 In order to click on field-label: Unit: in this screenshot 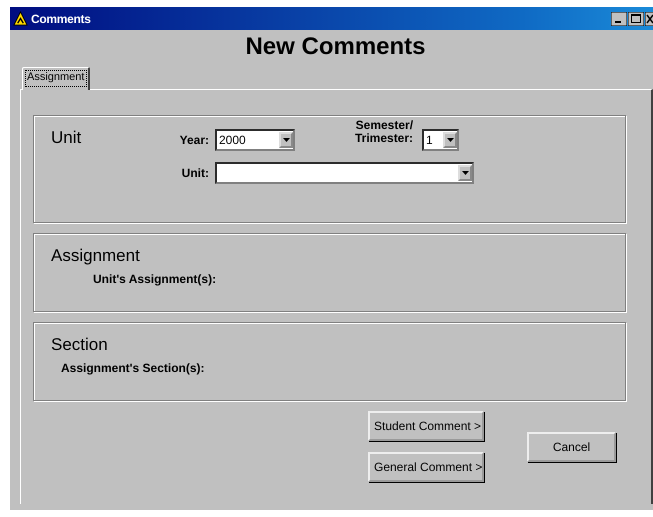, I will do `click(194, 173)`.